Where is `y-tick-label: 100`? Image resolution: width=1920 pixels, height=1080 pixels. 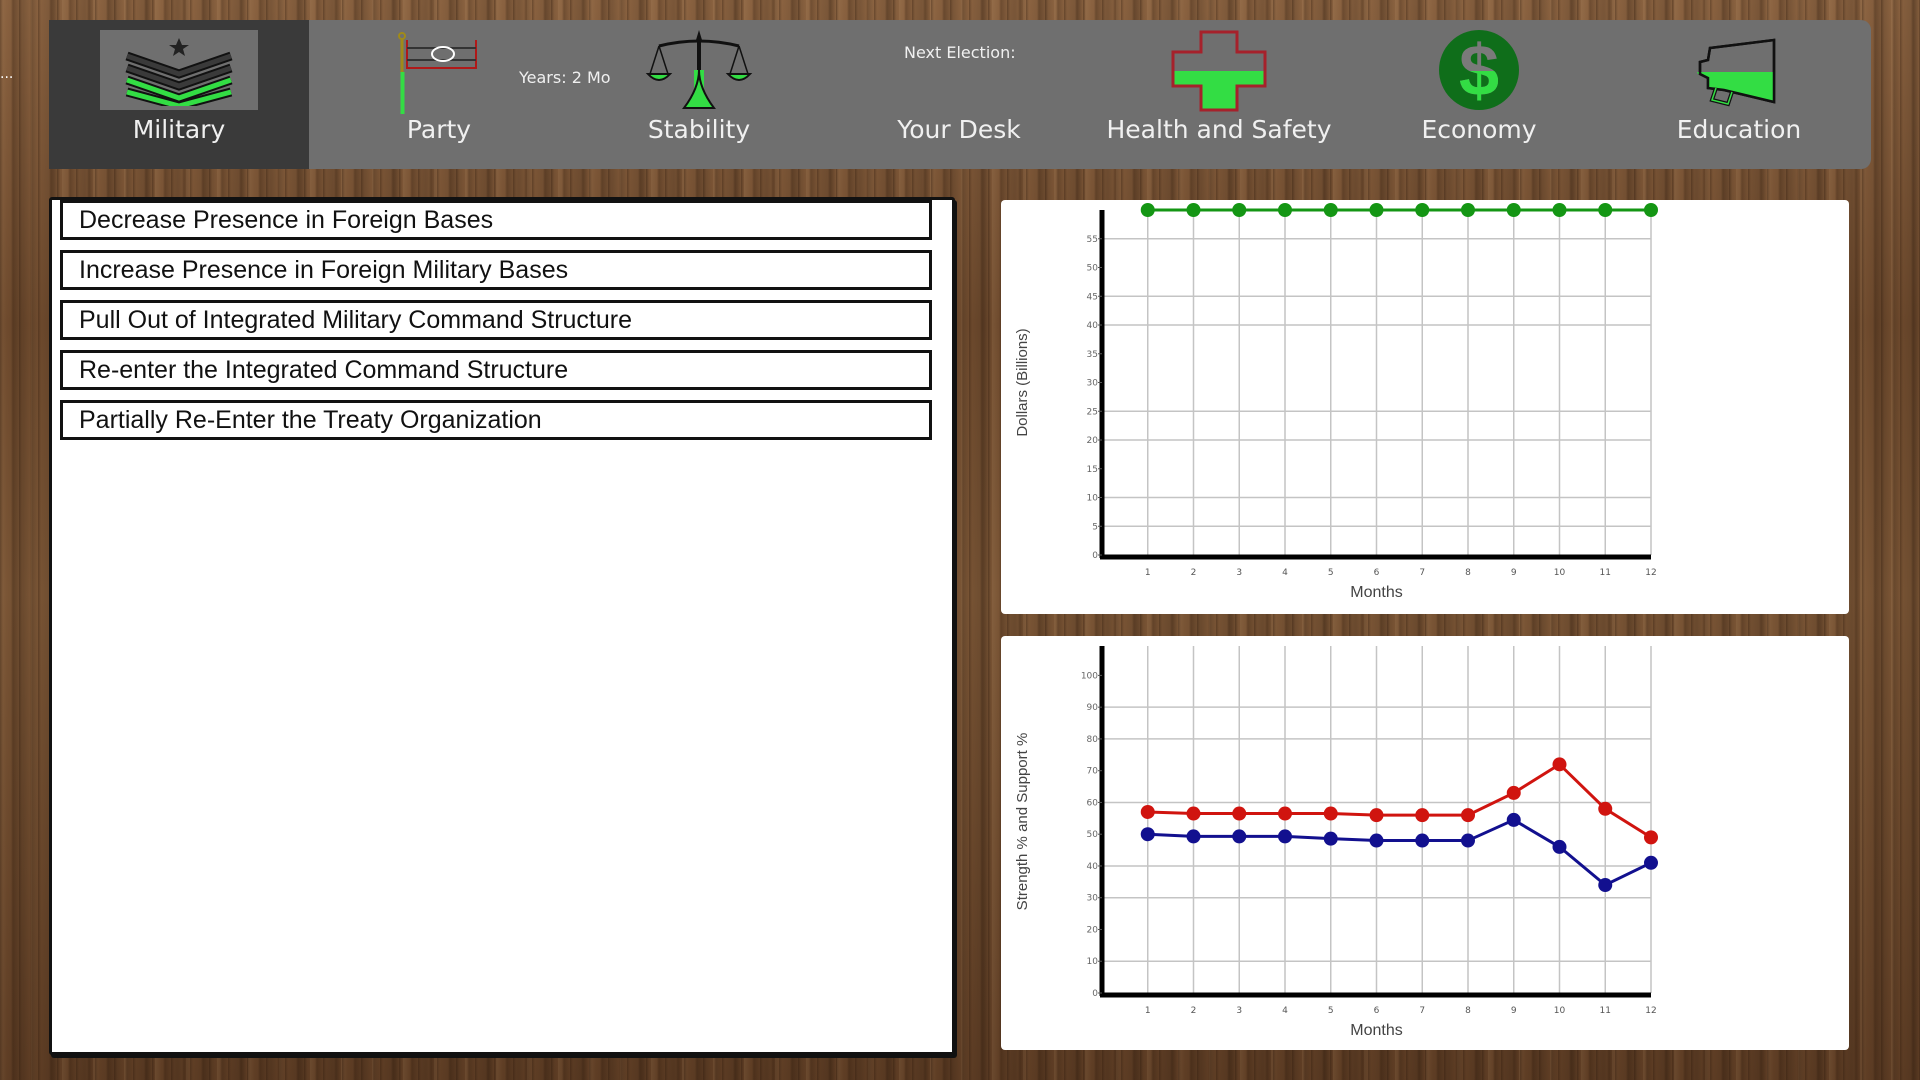
y-tick-label: 100 is located at coordinates (1089, 676).